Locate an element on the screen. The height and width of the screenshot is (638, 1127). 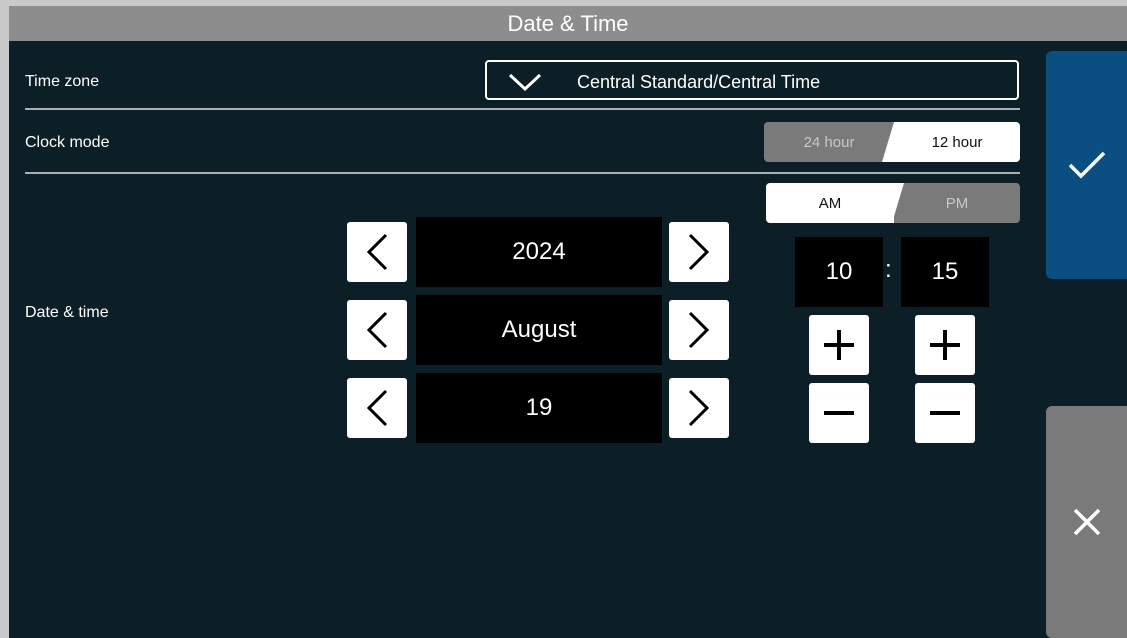
am-pm-toggle: AM PM is located at coordinates (893, 203).